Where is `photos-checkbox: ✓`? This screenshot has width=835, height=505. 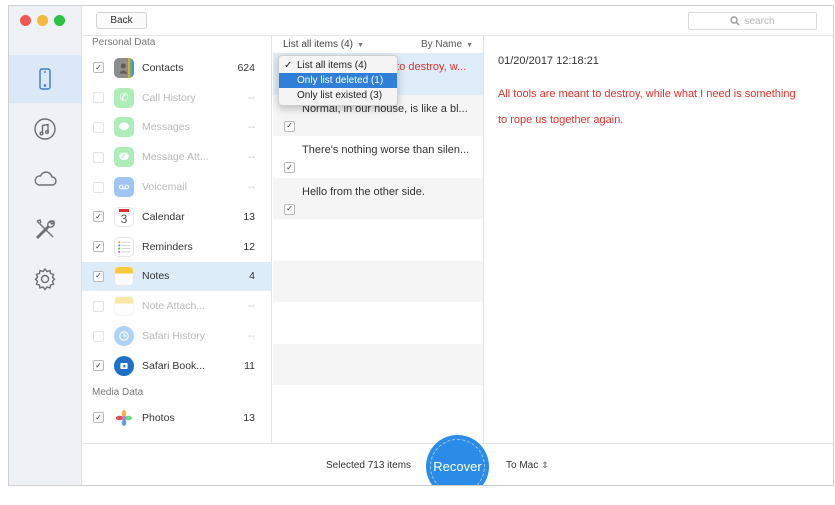 photos-checkbox: ✓ is located at coordinates (98, 418).